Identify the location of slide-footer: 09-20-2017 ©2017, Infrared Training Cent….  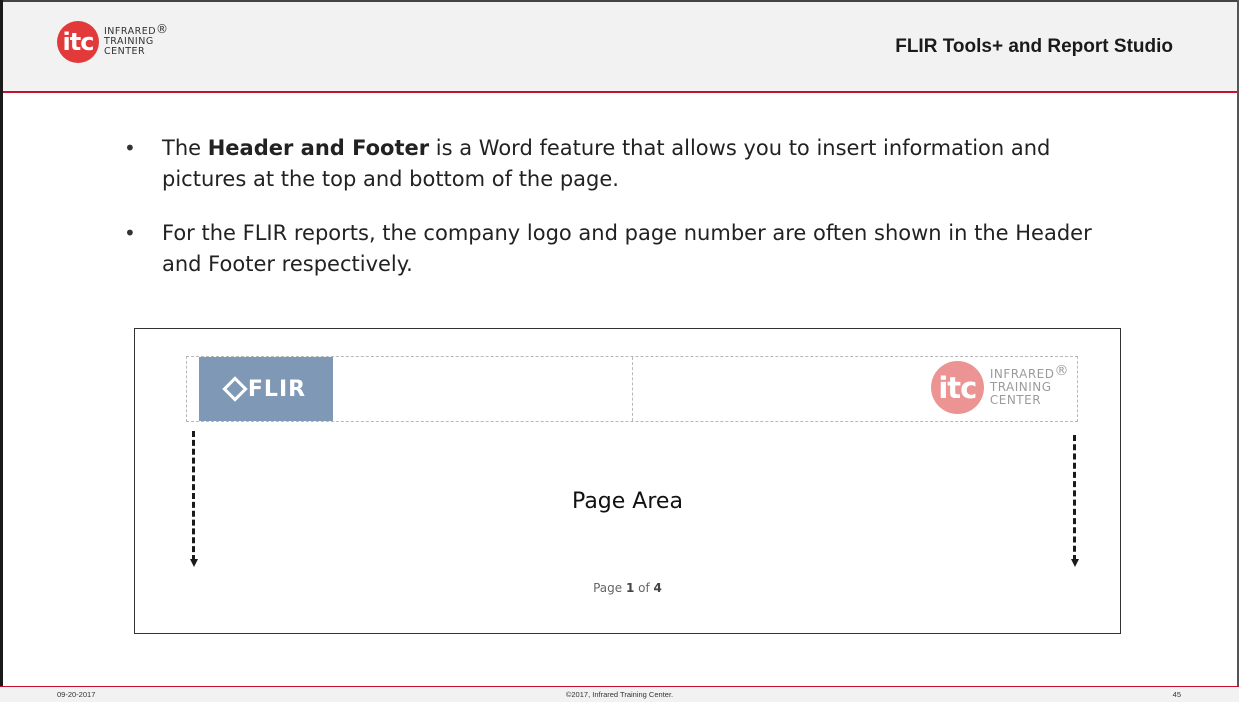
(619, 694).